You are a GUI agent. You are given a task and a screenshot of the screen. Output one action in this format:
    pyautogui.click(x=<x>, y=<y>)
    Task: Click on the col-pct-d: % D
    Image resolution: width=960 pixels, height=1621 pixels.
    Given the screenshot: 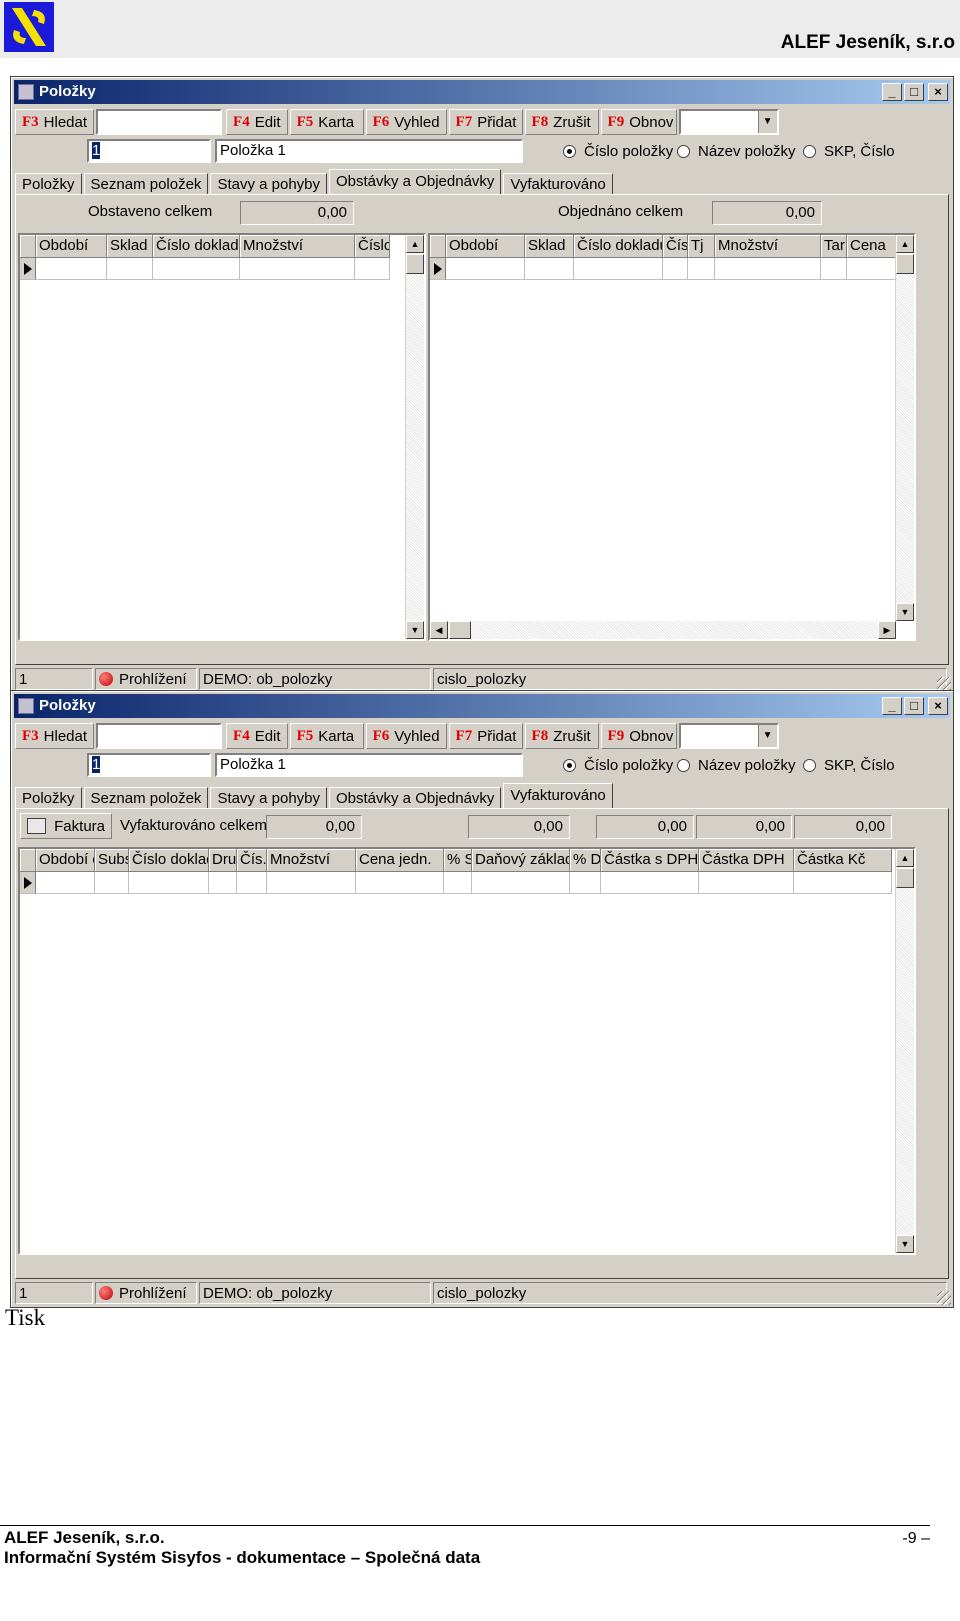 What is the action you would take?
    pyautogui.click(x=585, y=860)
    